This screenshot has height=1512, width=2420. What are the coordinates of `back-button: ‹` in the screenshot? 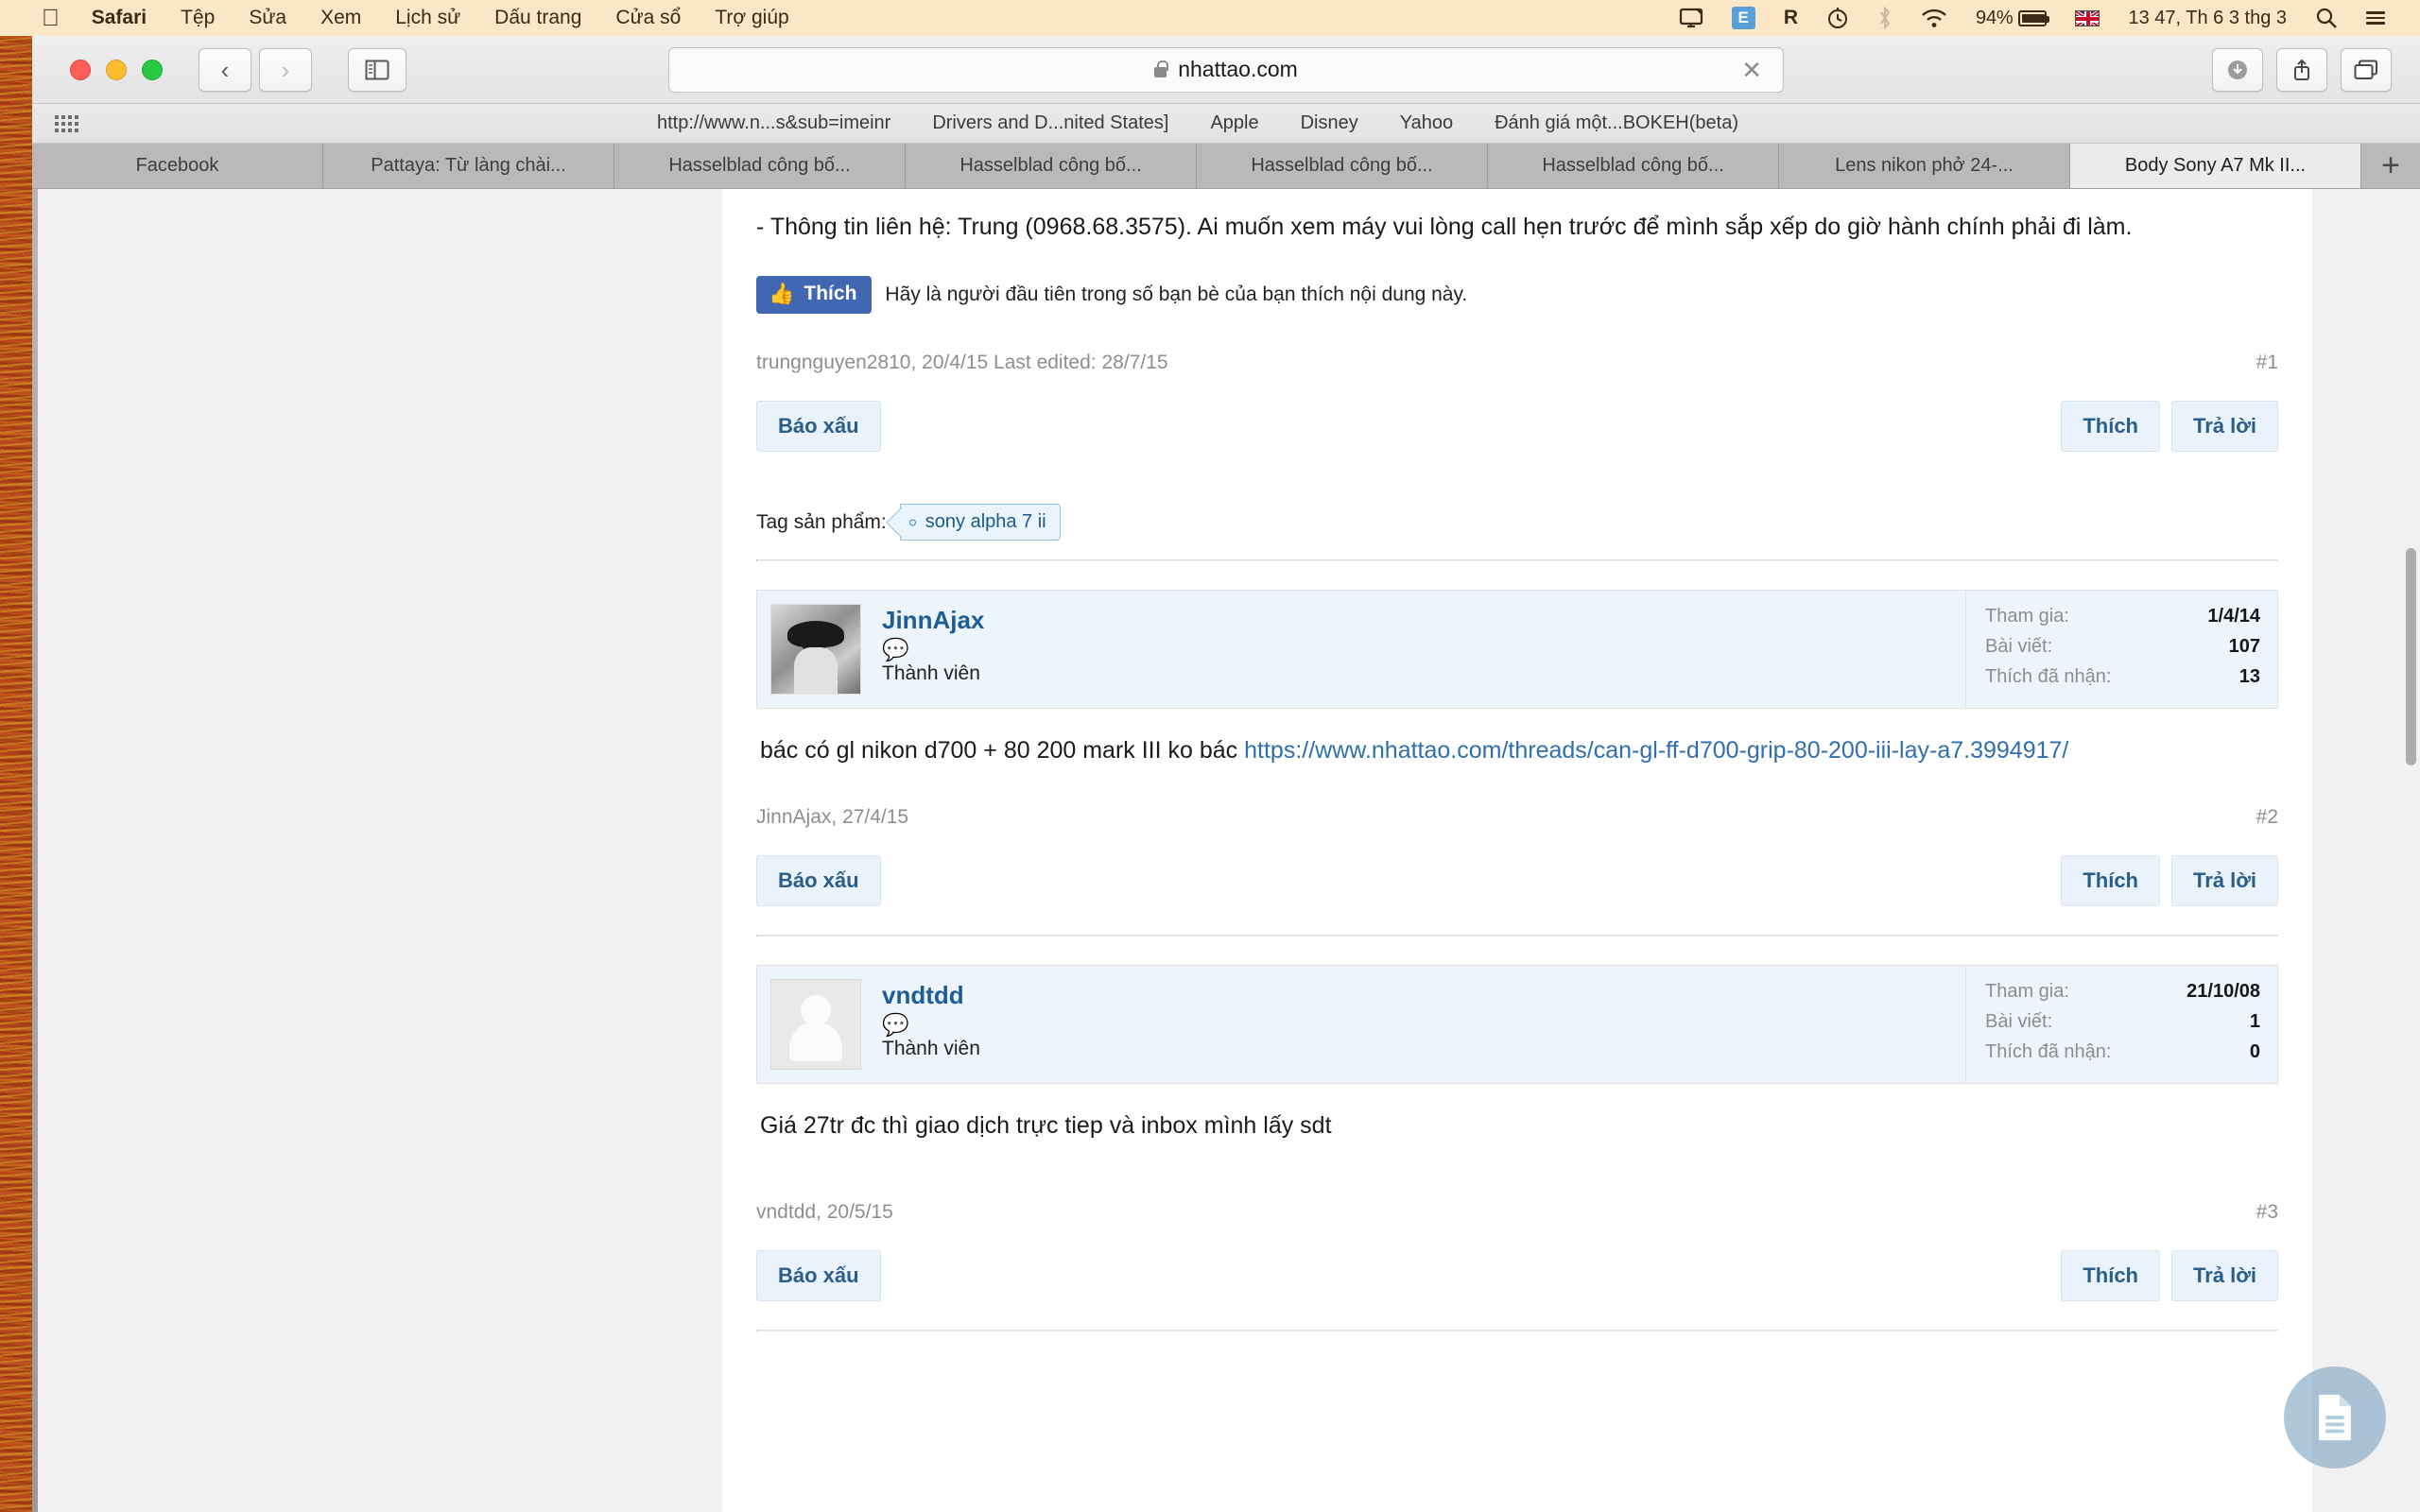 It's located at (225, 69).